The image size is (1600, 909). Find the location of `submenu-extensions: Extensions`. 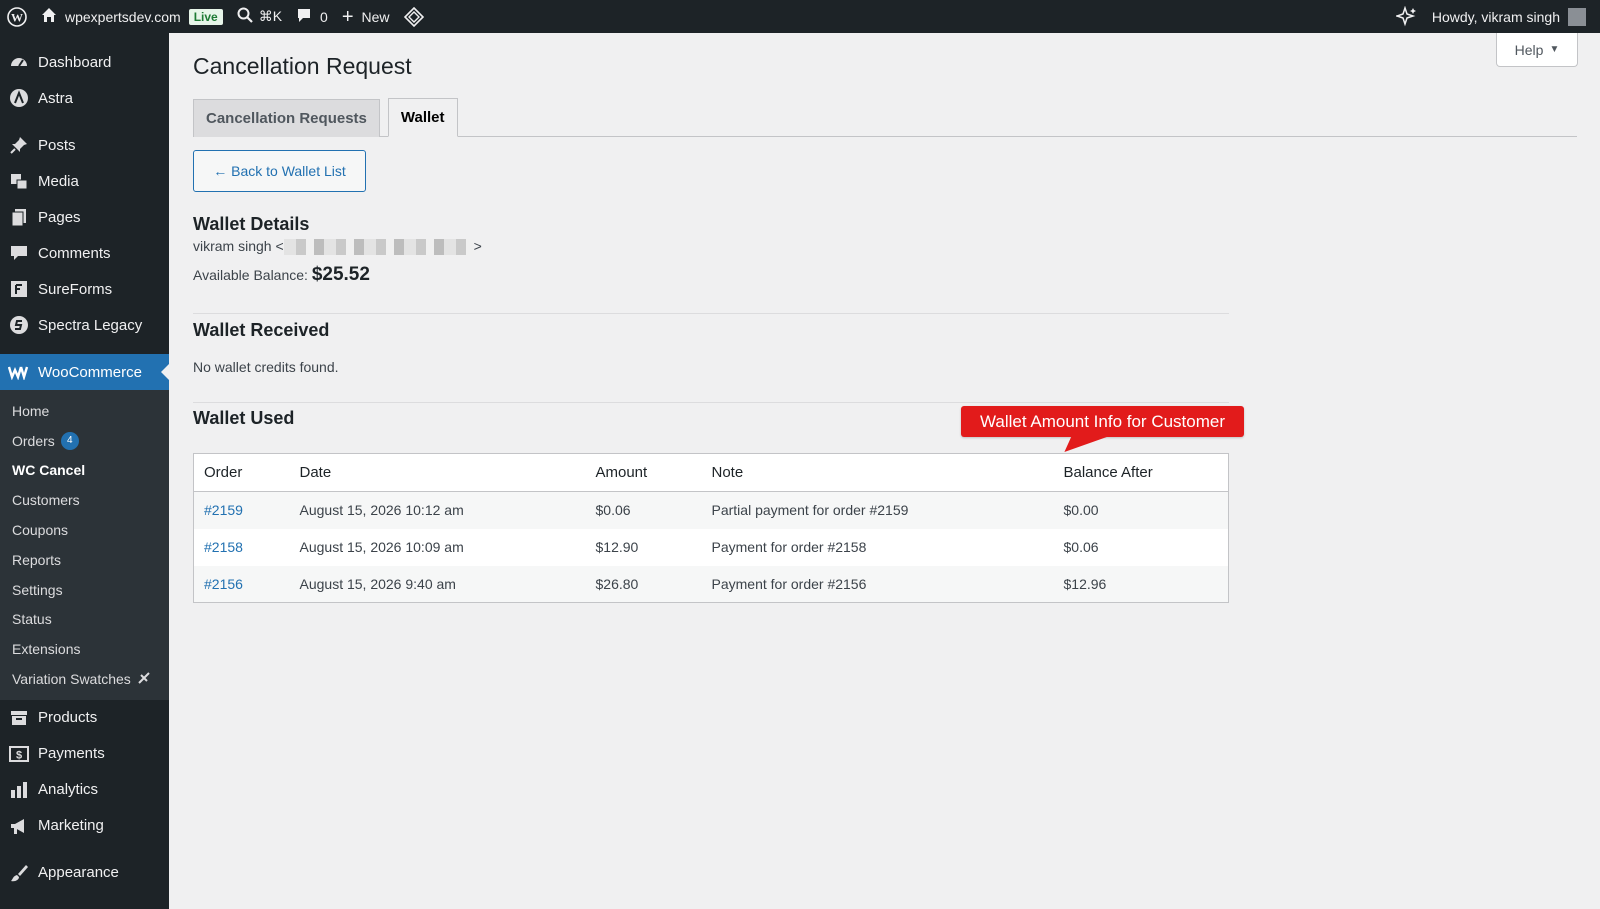

submenu-extensions: Extensions is located at coordinates (84, 649).